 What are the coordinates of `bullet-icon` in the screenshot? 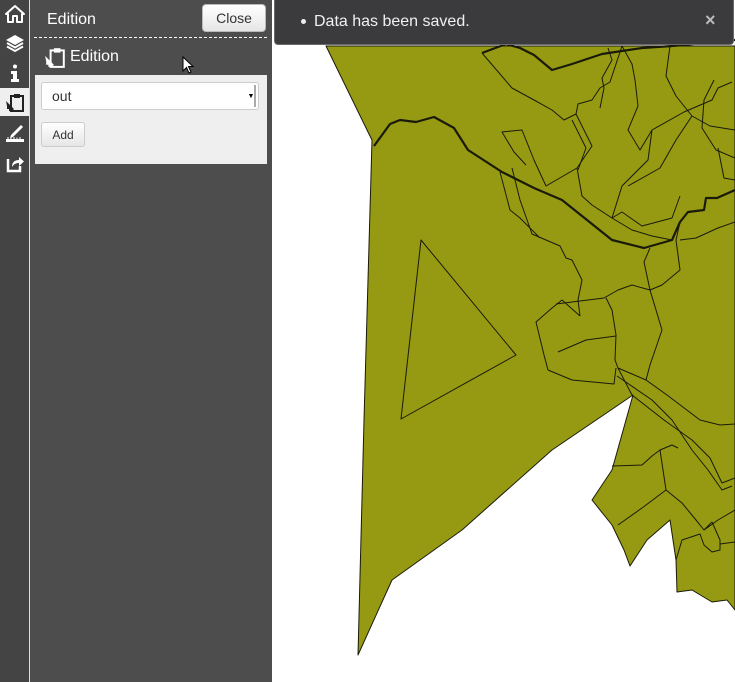 It's located at (303, 21).